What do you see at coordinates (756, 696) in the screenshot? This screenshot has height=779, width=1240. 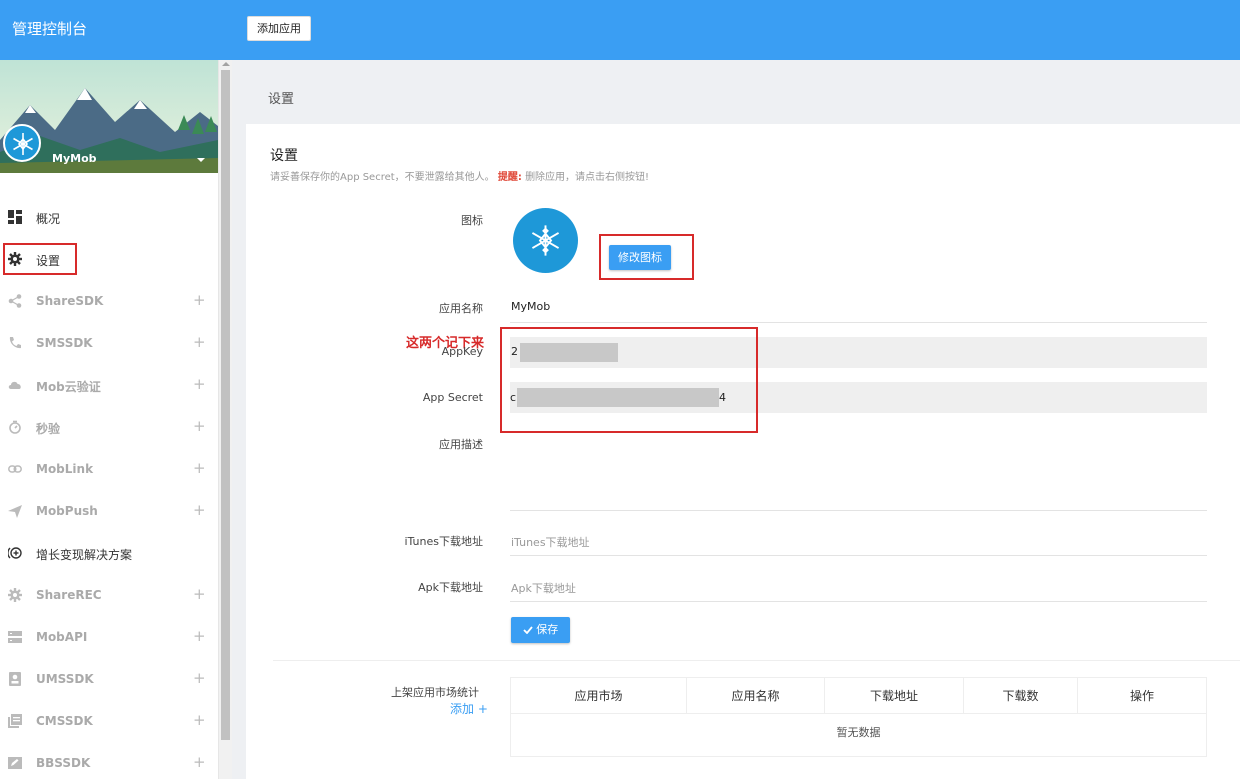 I see `column-header-app-name: 应用名称` at bounding box center [756, 696].